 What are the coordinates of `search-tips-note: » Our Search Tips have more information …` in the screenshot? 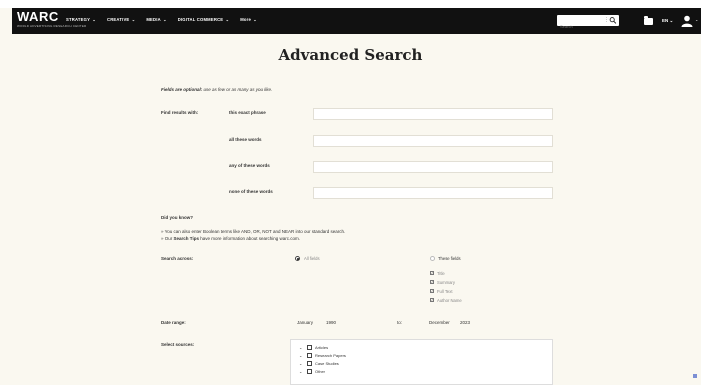 It's located at (231, 238).